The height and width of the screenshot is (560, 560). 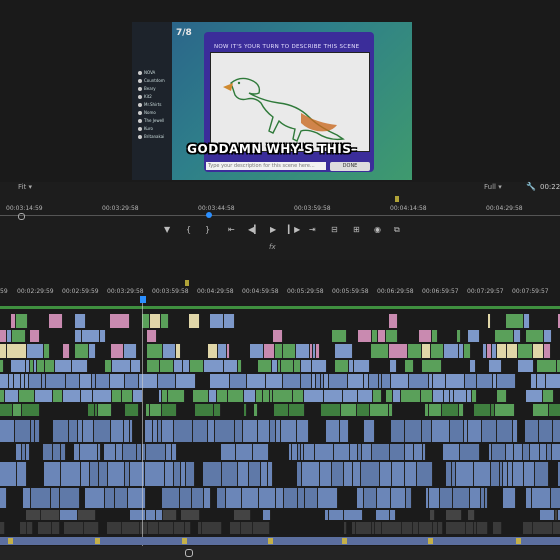 I want to click on work-area-bar, so click(x=280, y=307).